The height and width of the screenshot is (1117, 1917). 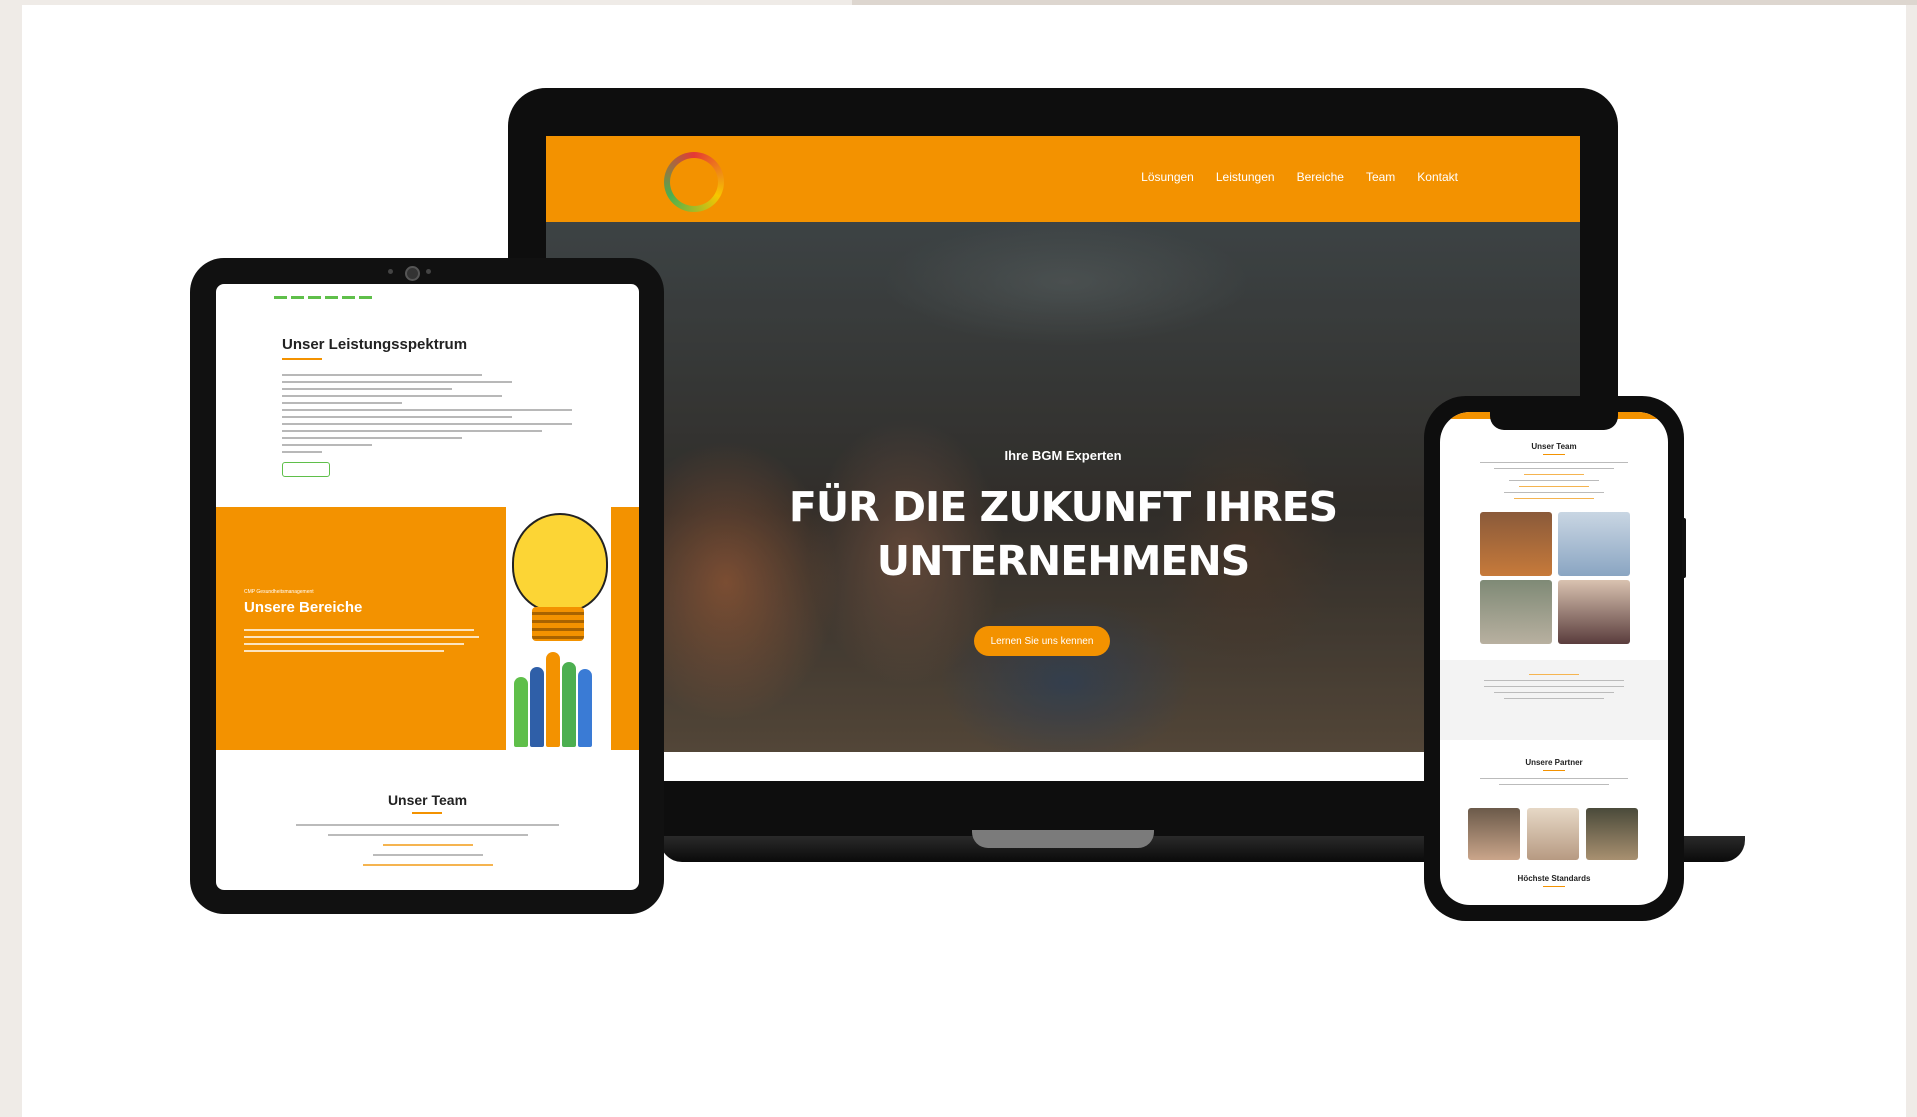 I want to click on service-list, so click(x=432, y=416).